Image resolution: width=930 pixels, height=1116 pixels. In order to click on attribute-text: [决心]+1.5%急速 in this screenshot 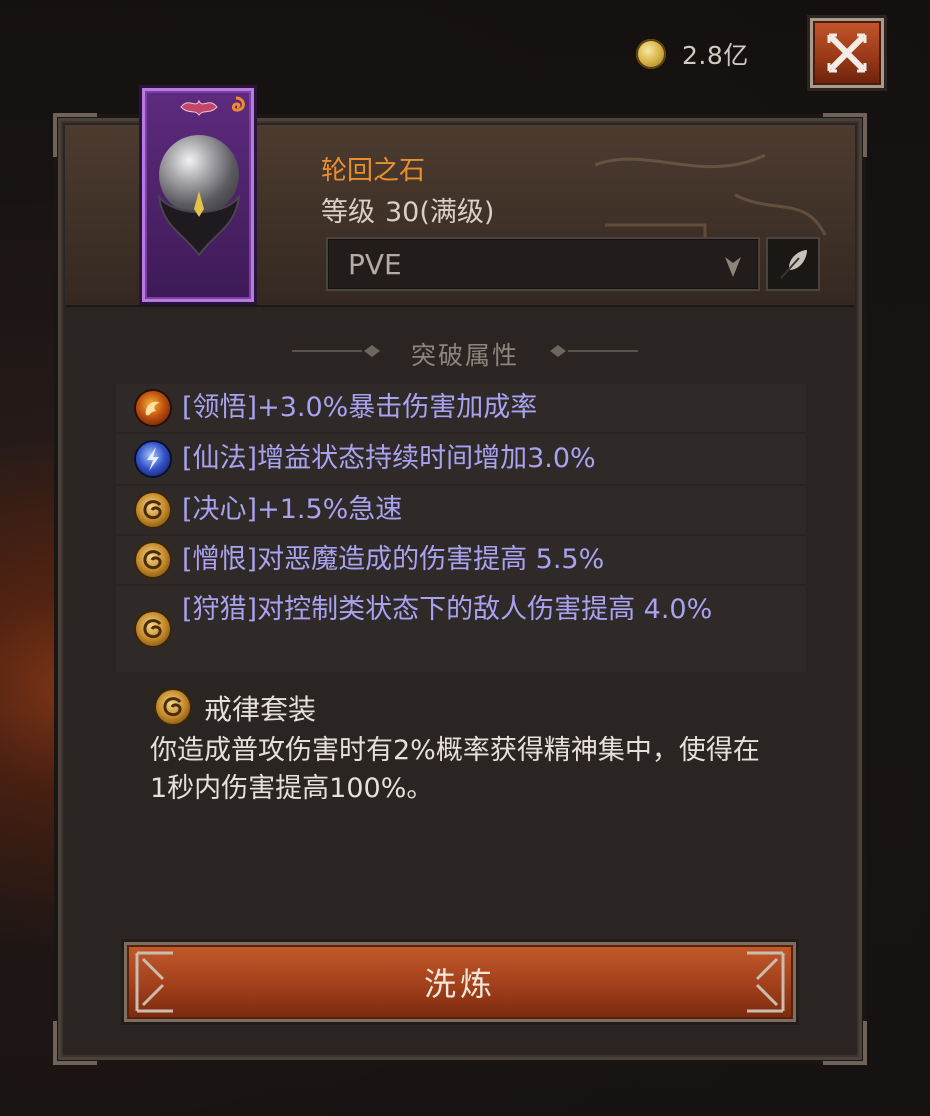, I will do `click(292, 509)`.